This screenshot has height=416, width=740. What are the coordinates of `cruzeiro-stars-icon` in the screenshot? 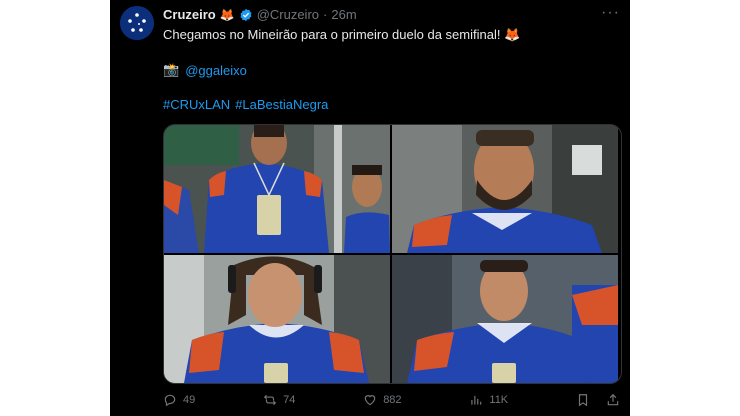 It's located at (137, 23).